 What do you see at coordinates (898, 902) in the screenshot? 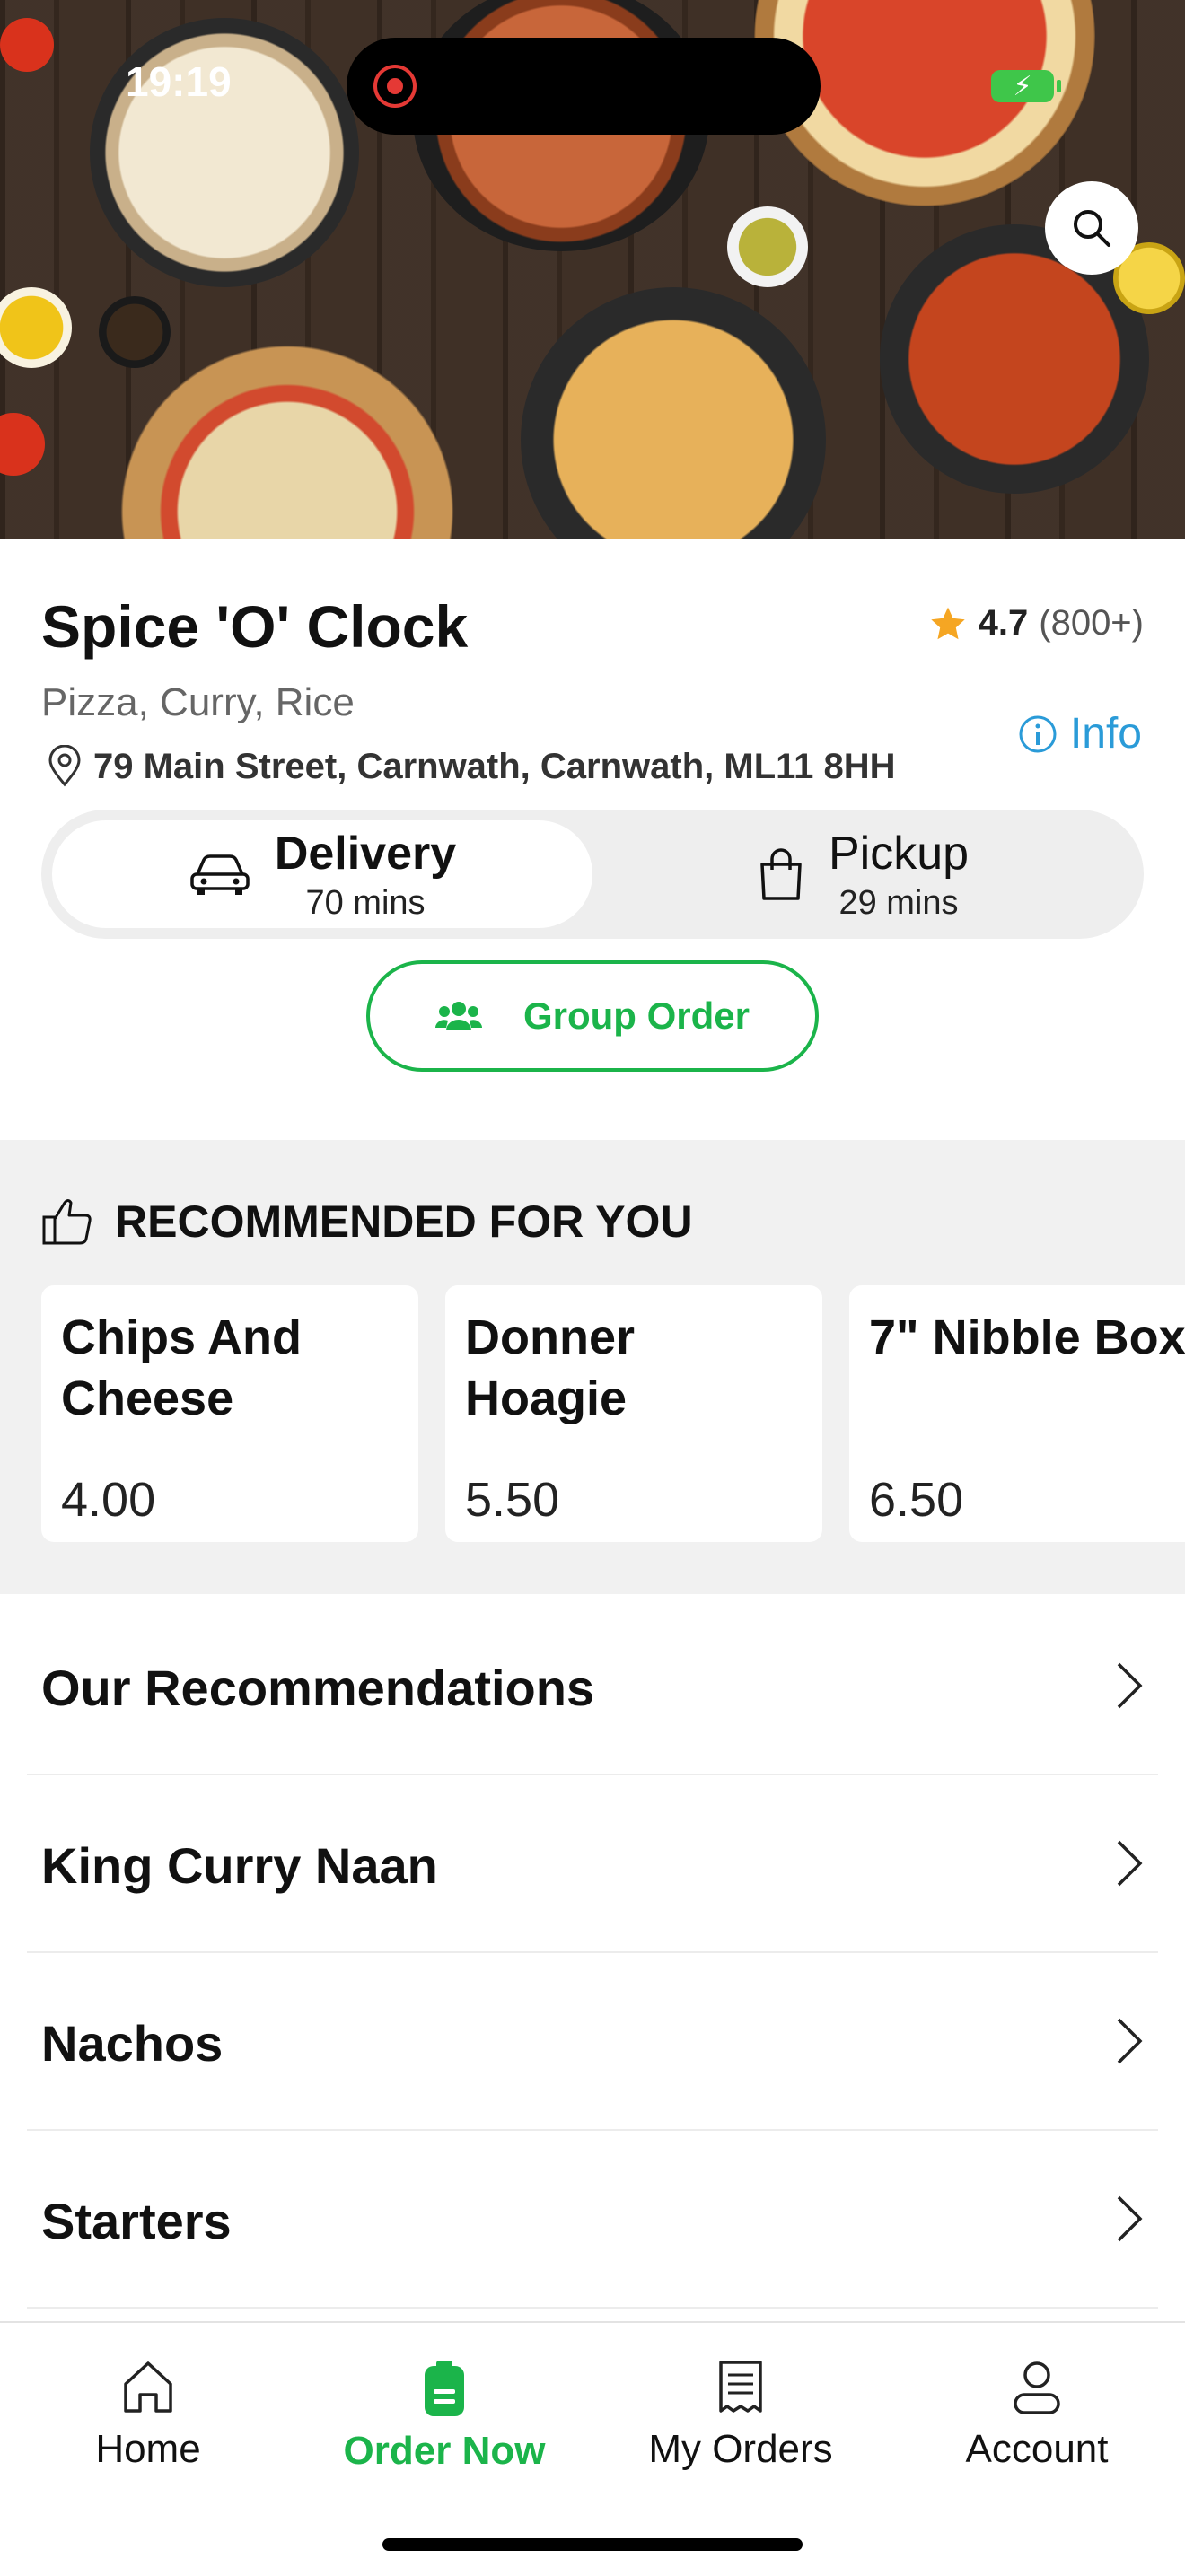
I see `pickup-time: 29 mins` at bounding box center [898, 902].